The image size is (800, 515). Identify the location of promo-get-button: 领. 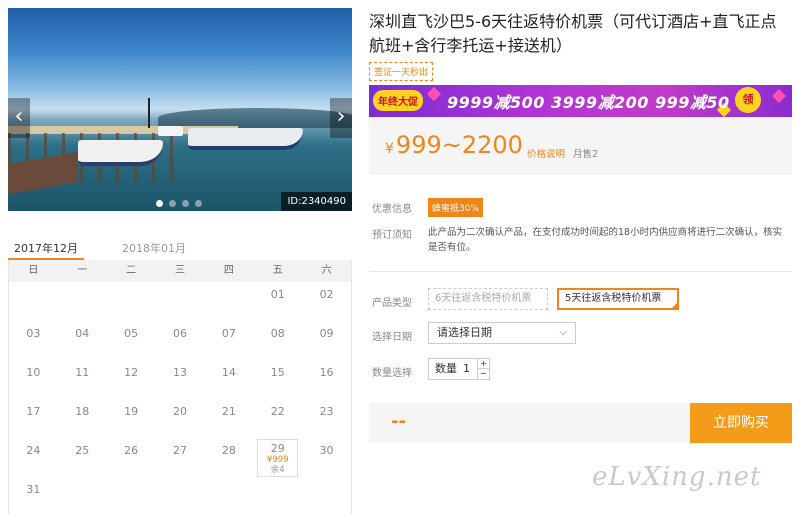
(748, 100).